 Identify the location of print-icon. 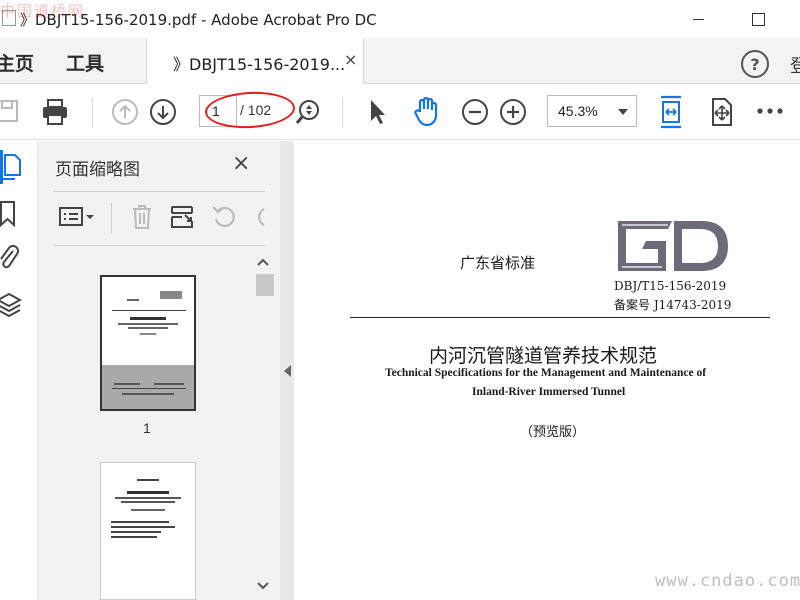
(55, 112).